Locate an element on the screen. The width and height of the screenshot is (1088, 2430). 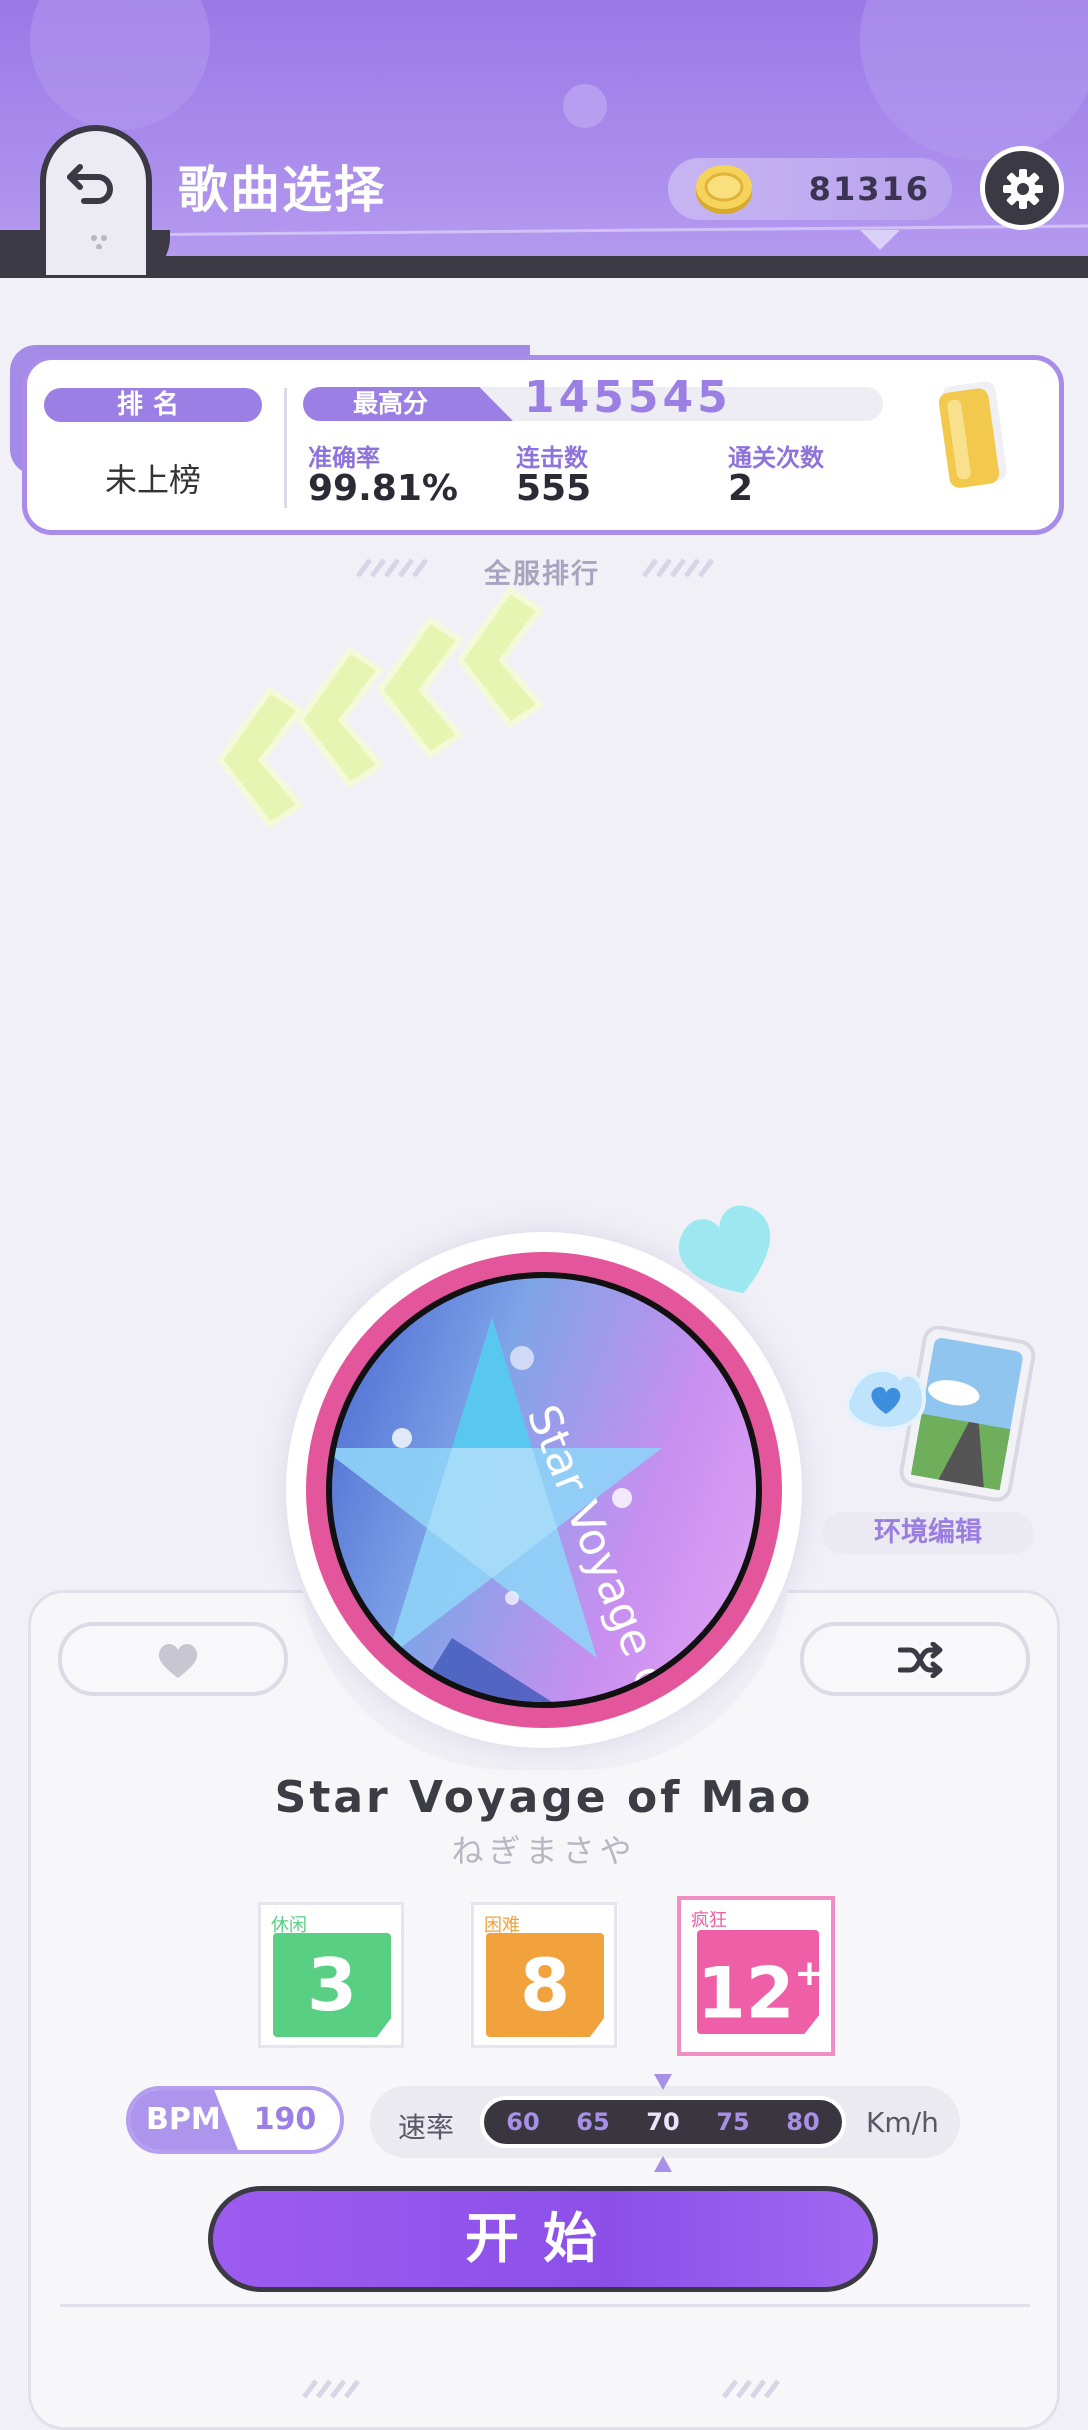
difficulty-crazy-label: 疯狂 is located at coordinates (709, 1920).